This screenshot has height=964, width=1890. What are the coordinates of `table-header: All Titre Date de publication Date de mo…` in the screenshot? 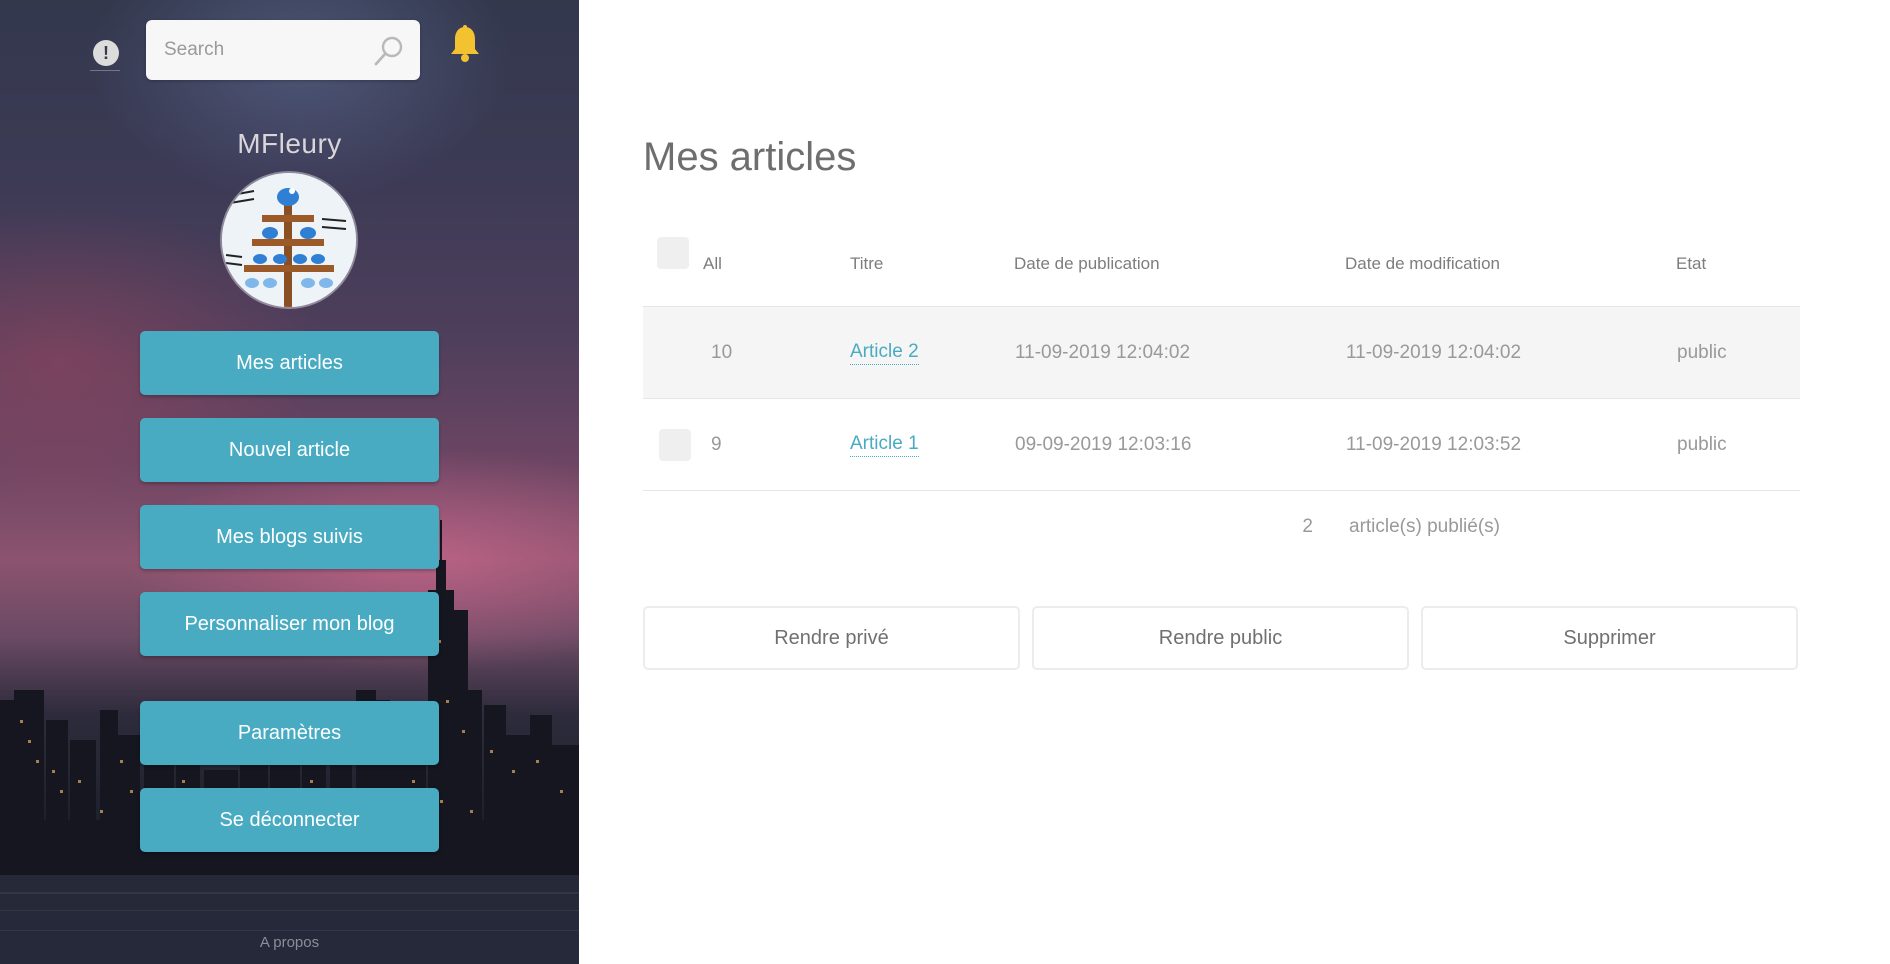 It's located at (1221, 263).